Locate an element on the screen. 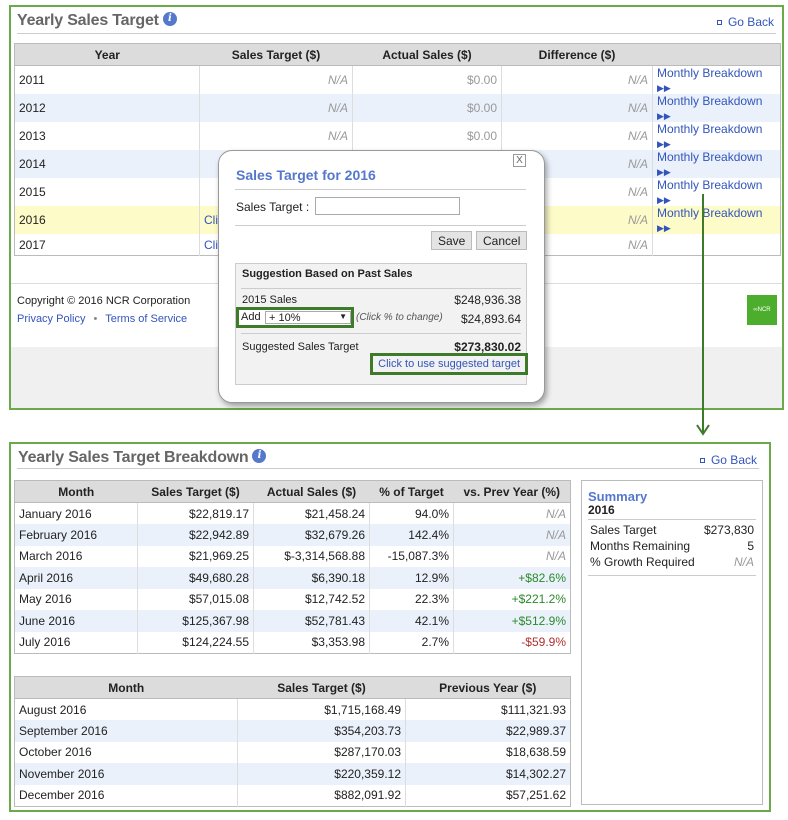  month-cell: December 2016 is located at coordinates (62, 795).